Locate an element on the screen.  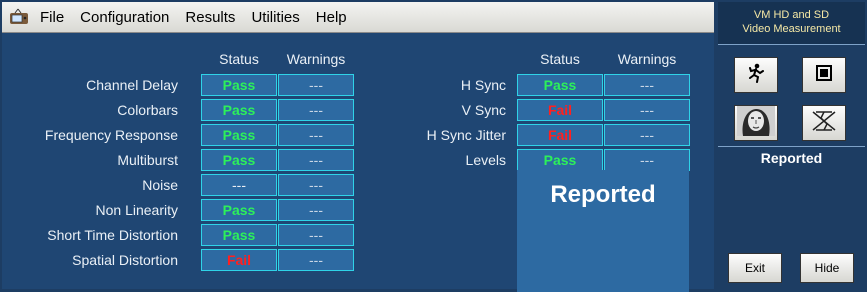
face-picture-icon is located at coordinates (756, 123).